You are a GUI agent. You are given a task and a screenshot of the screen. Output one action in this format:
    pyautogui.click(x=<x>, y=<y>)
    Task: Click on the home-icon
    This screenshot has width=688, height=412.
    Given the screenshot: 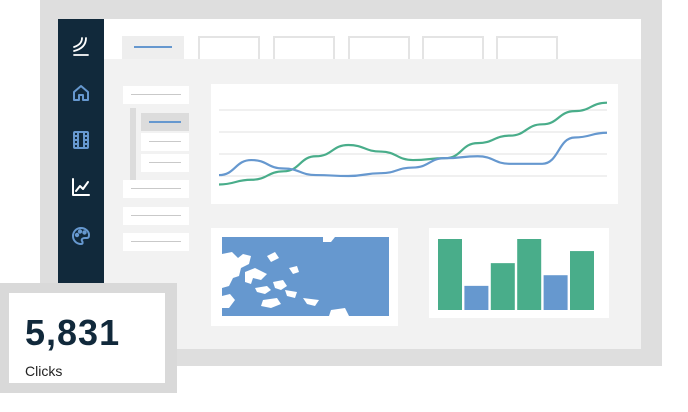 What is the action you would take?
    pyautogui.click(x=81, y=93)
    